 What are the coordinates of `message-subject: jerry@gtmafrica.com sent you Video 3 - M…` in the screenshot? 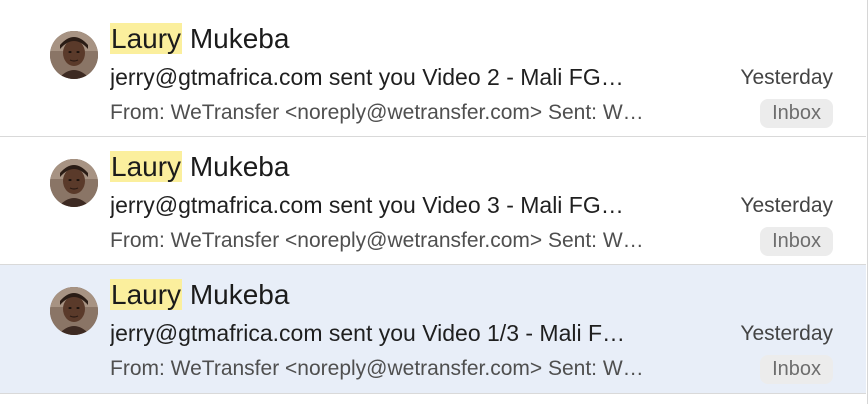 It's located at (367, 205).